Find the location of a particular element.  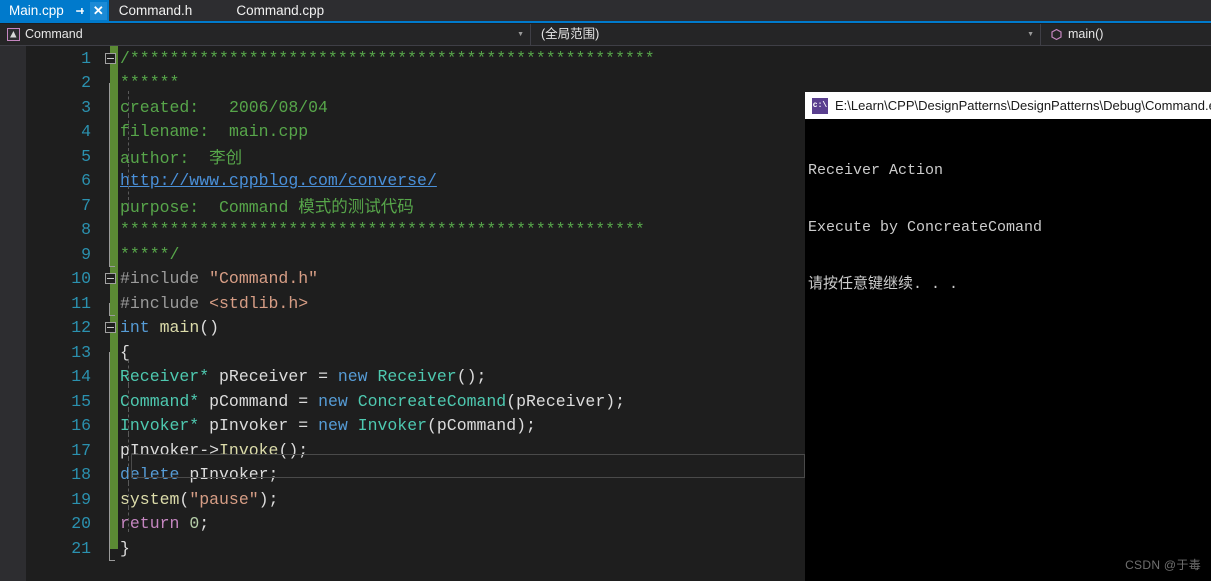

line-number: 2 is located at coordinates (86, 83).